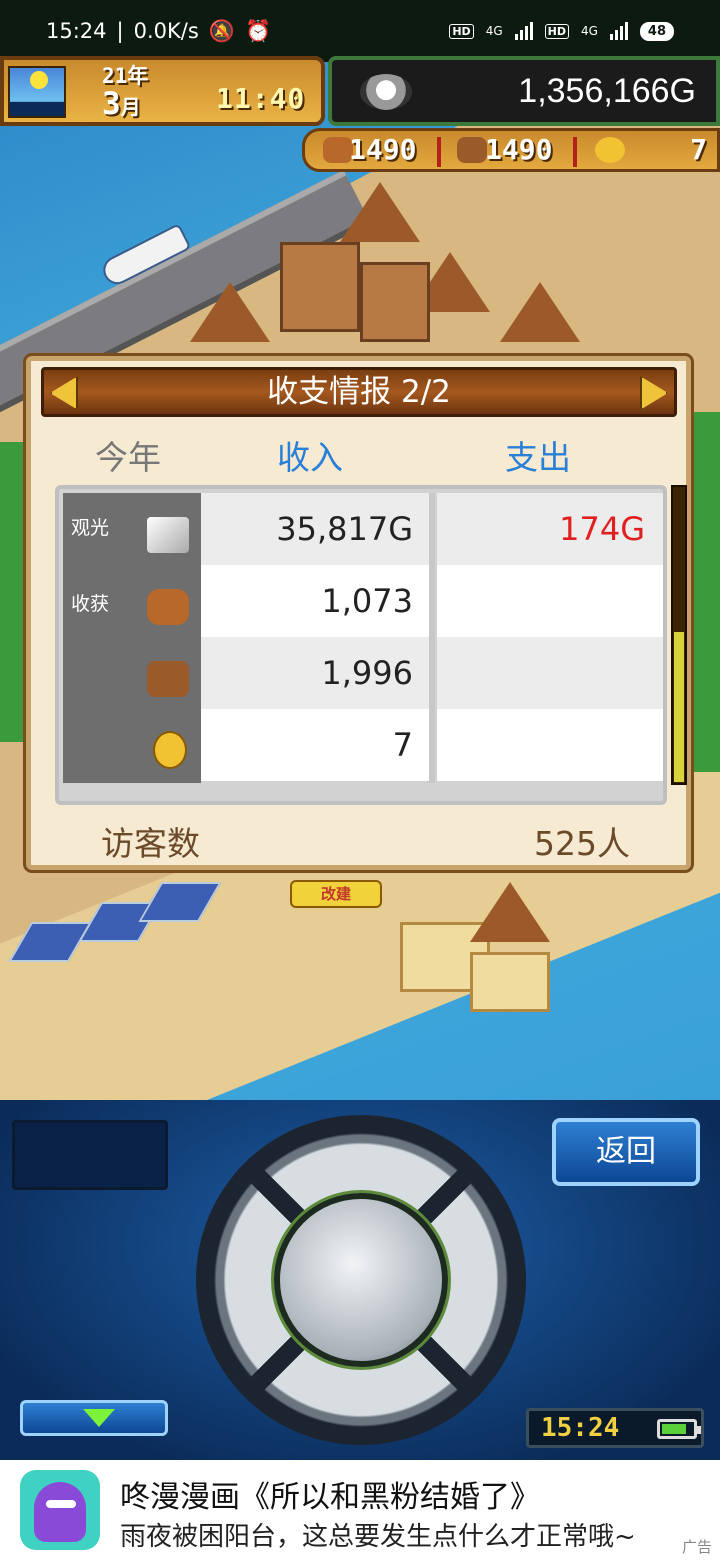 This screenshot has width=720, height=1560. I want to click on date-panel: 21年 3月 11:40, so click(162, 91).